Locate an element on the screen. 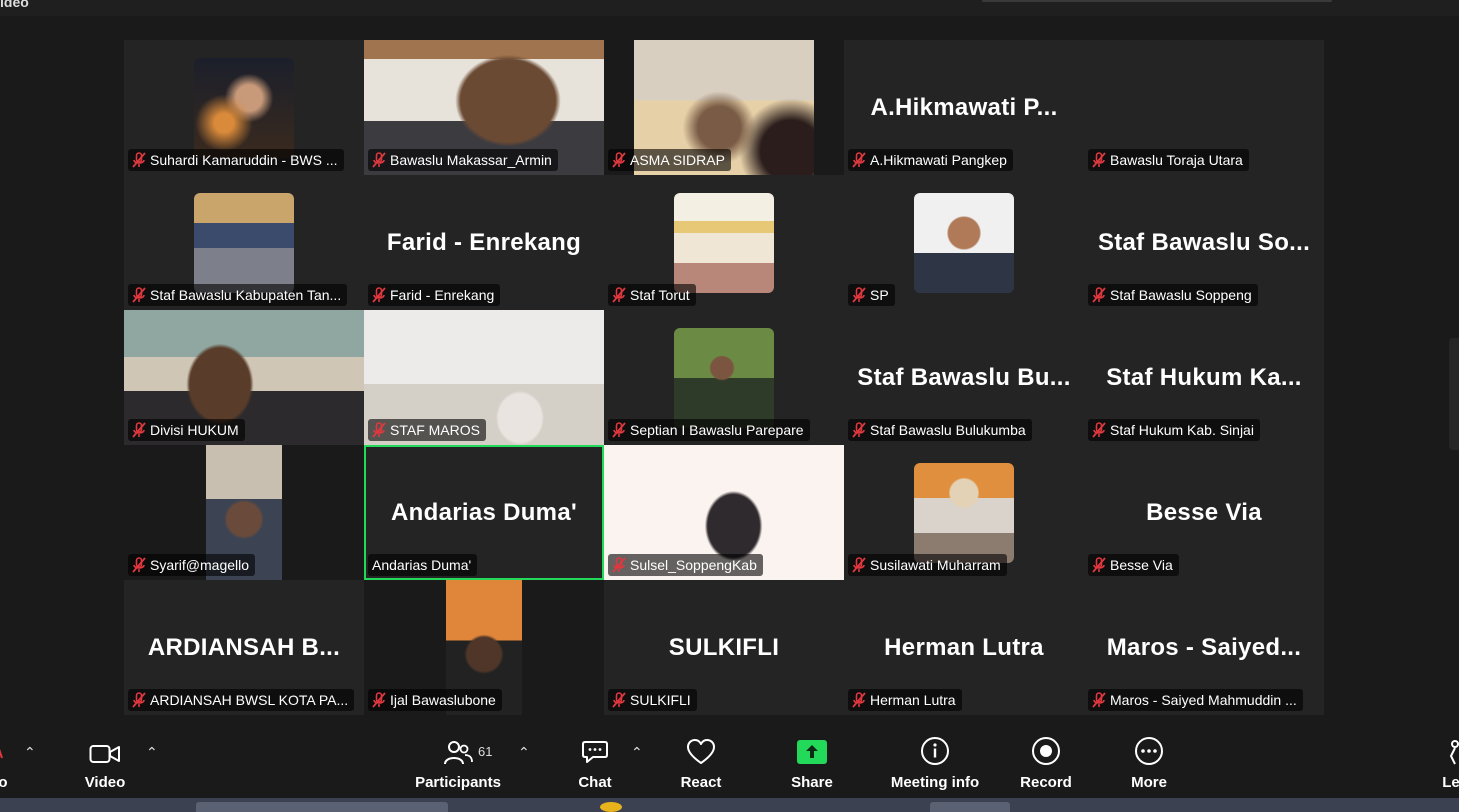 This screenshot has height=812, width=1459. participant-tile: Staf Bawaslu Bu... Staf Bawaslu Bulukumba is located at coordinates (964, 377).